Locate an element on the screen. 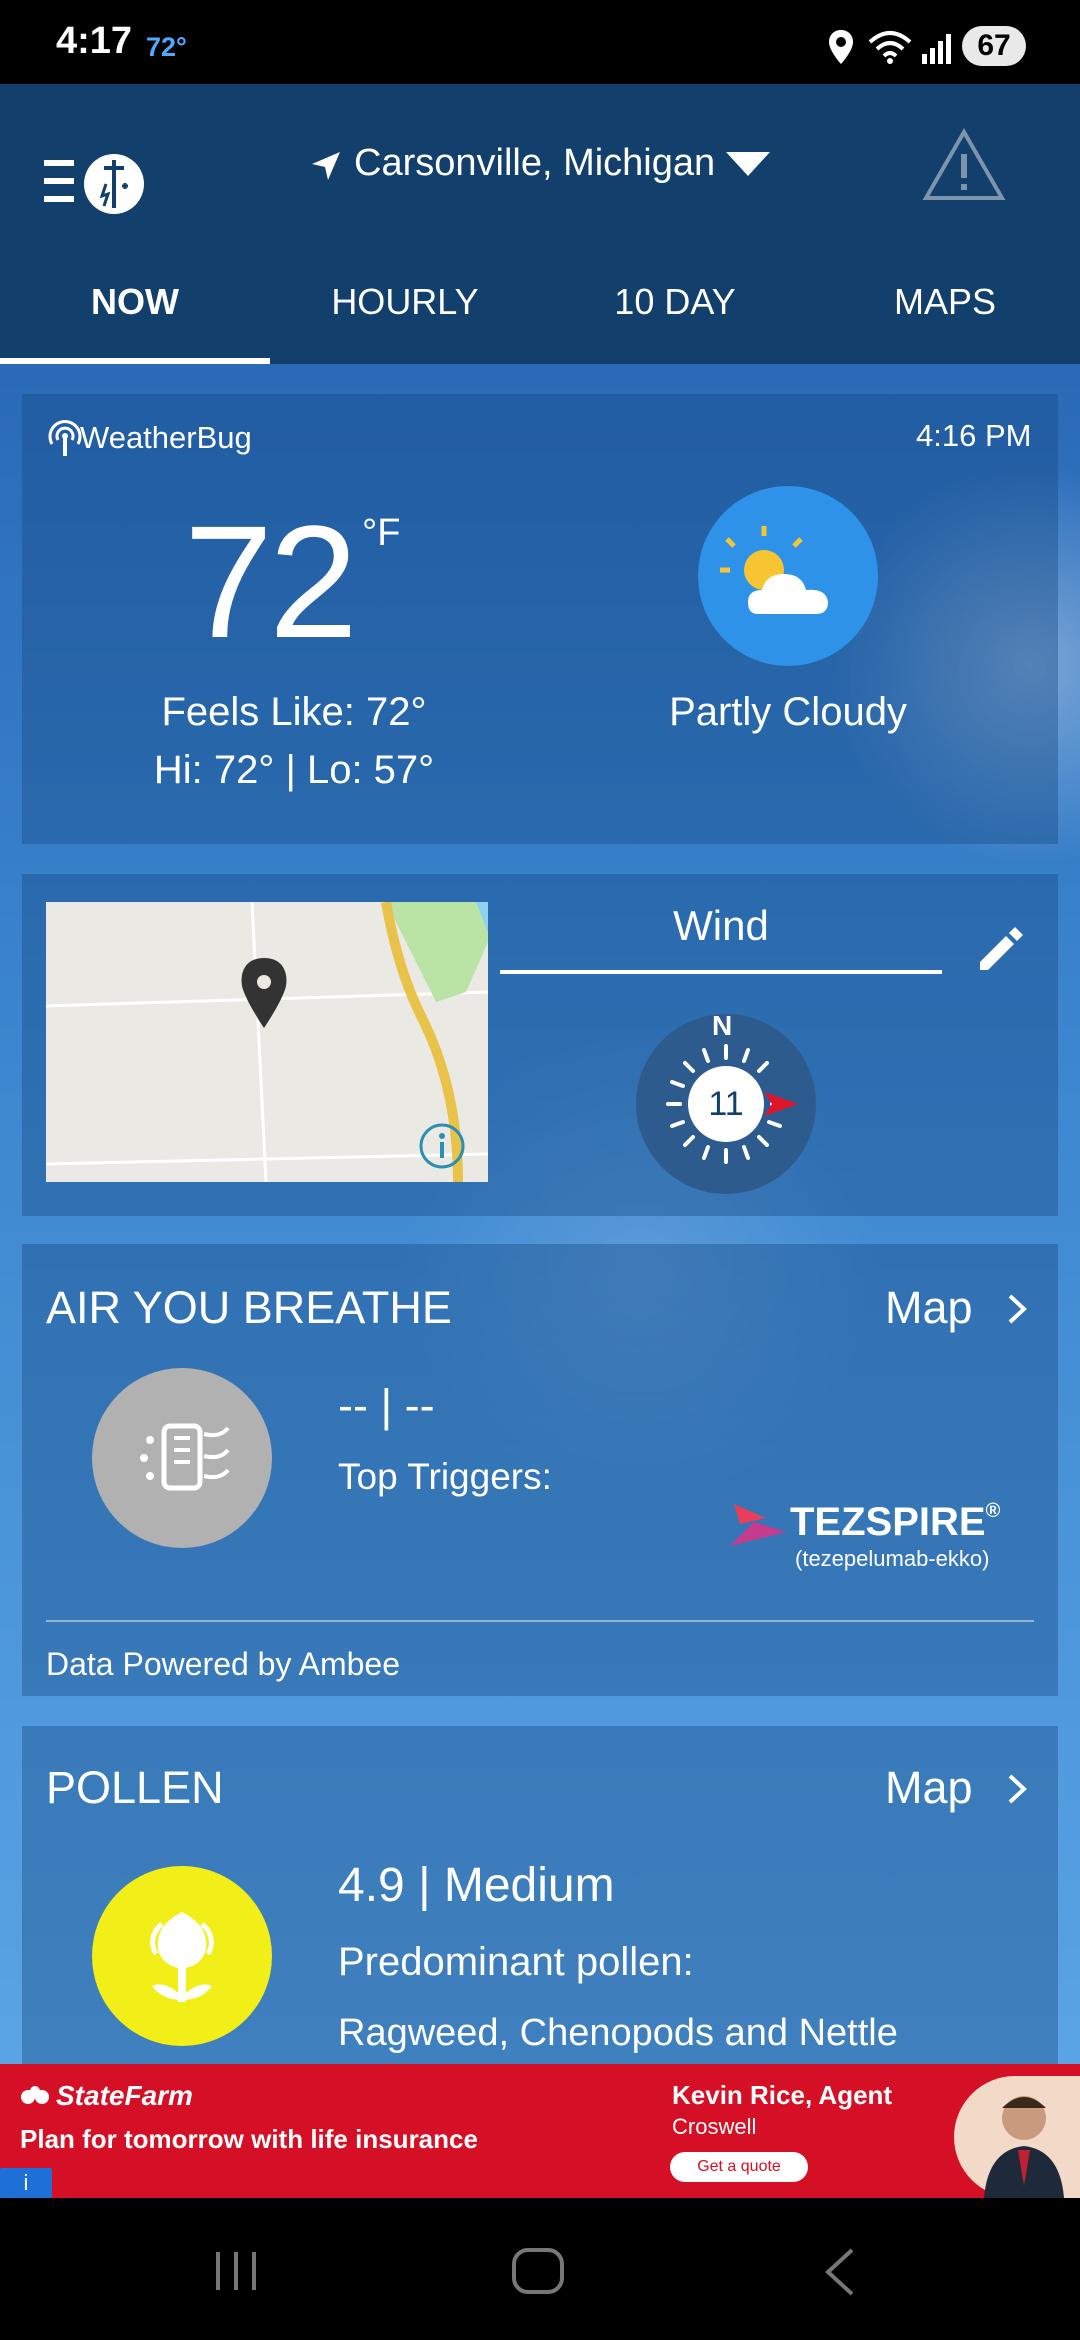  agent-photo is located at coordinates (1017, 2137).